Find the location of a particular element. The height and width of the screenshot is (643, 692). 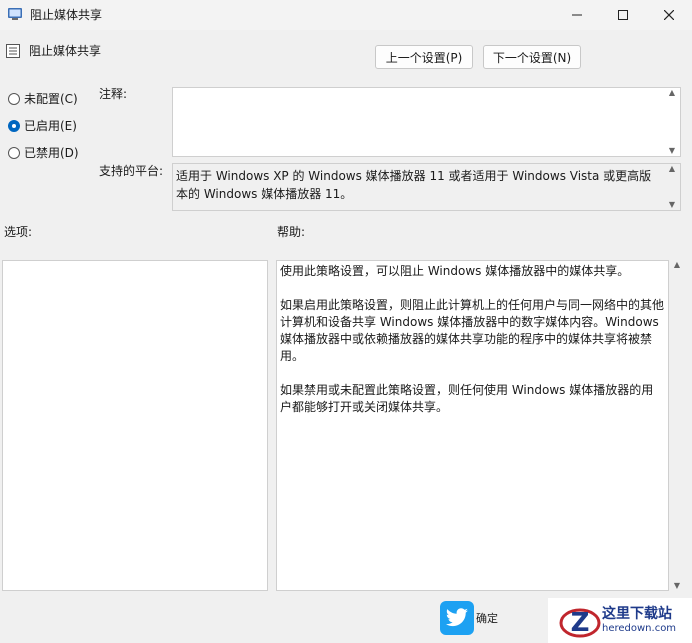

radio-label: 未配置(C) is located at coordinates (51, 99).